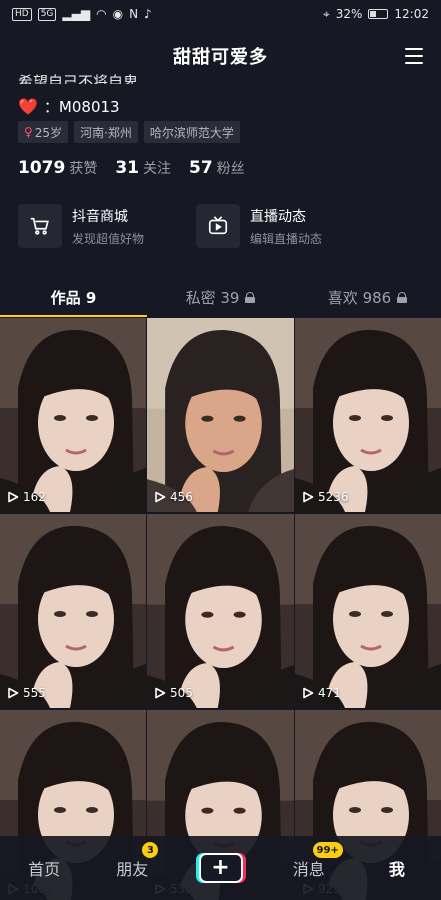 The width and height of the screenshot is (441, 900). Describe the element at coordinates (170, 226) in the screenshot. I see `quick-links: 抖音商城 发现超值好物 直播动态 编辑直播动态` at that location.